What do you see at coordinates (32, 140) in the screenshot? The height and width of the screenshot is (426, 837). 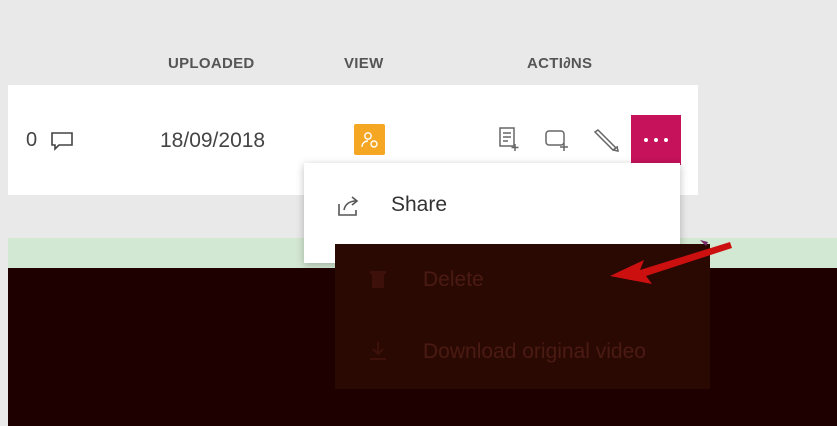 I see `comment-count: 0` at bounding box center [32, 140].